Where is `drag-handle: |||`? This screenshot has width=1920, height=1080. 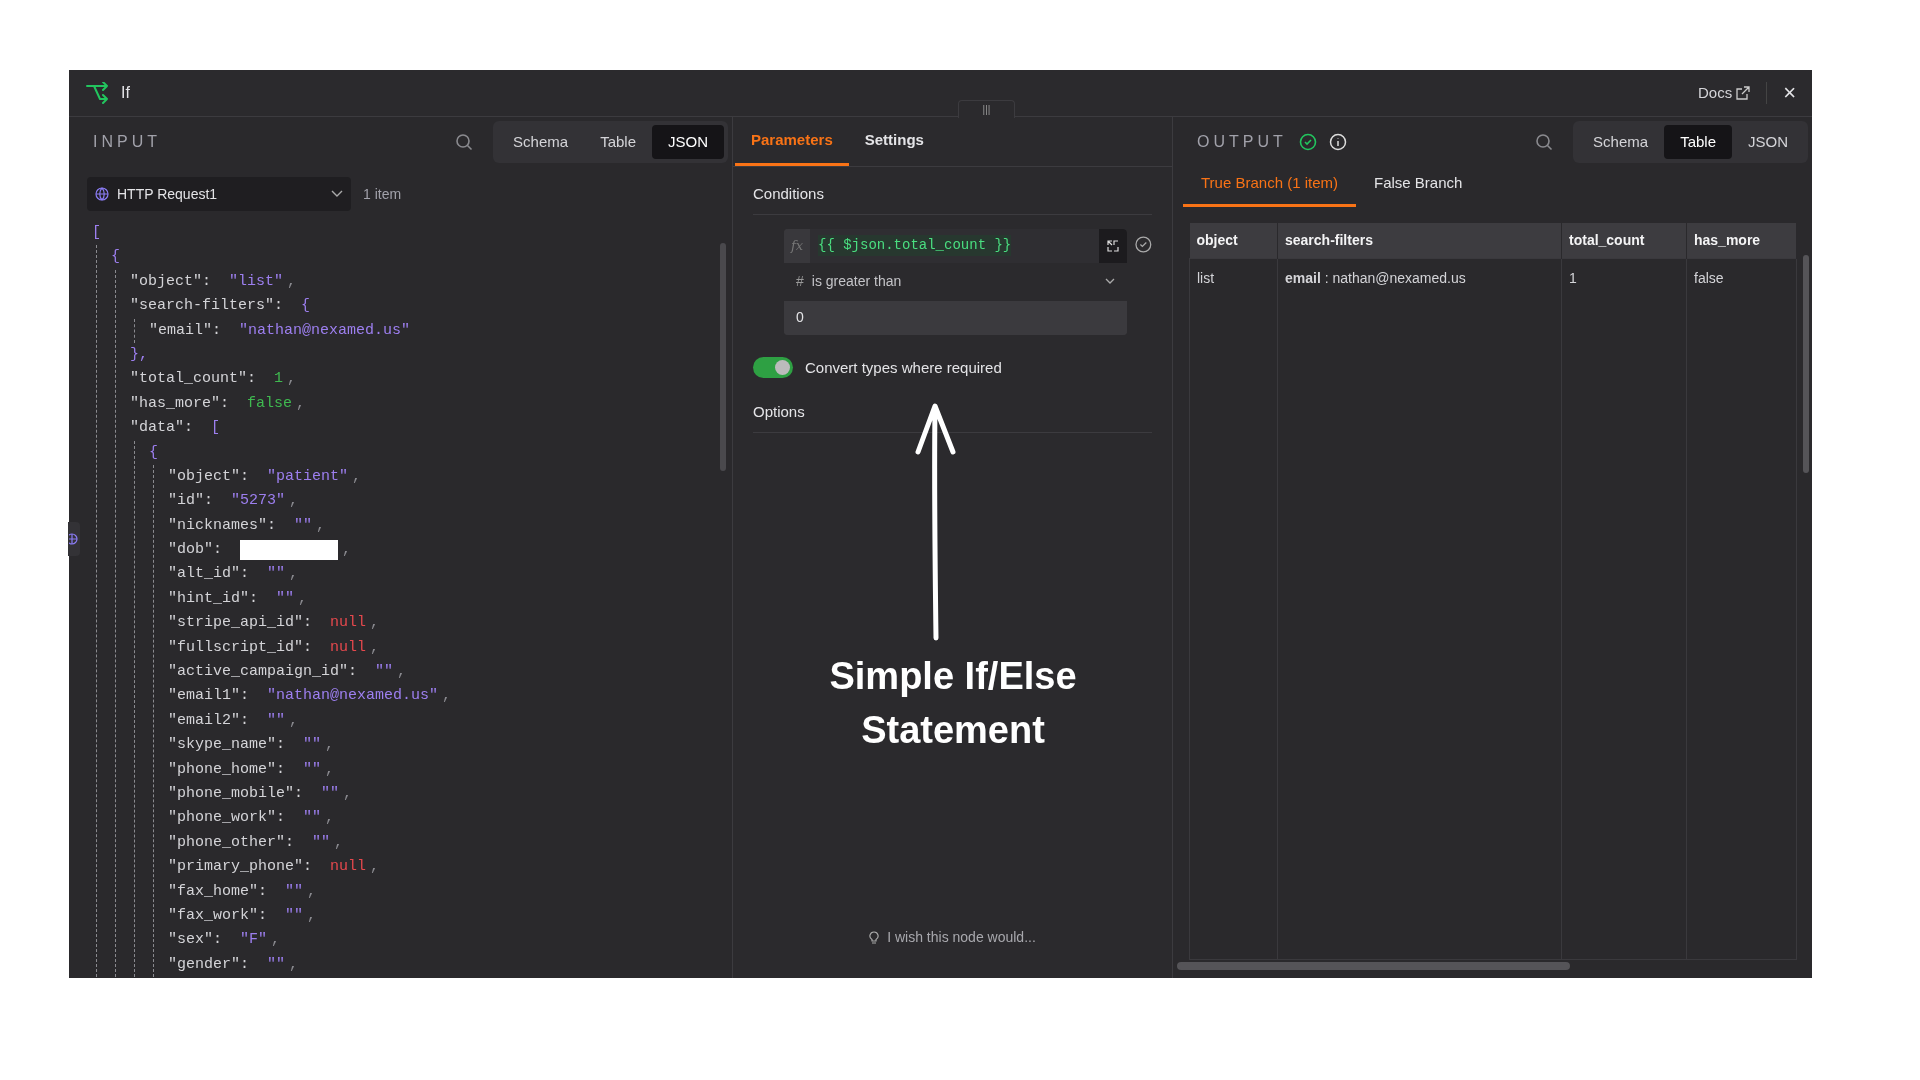 drag-handle: ||| is located at coordinates (986, 109).